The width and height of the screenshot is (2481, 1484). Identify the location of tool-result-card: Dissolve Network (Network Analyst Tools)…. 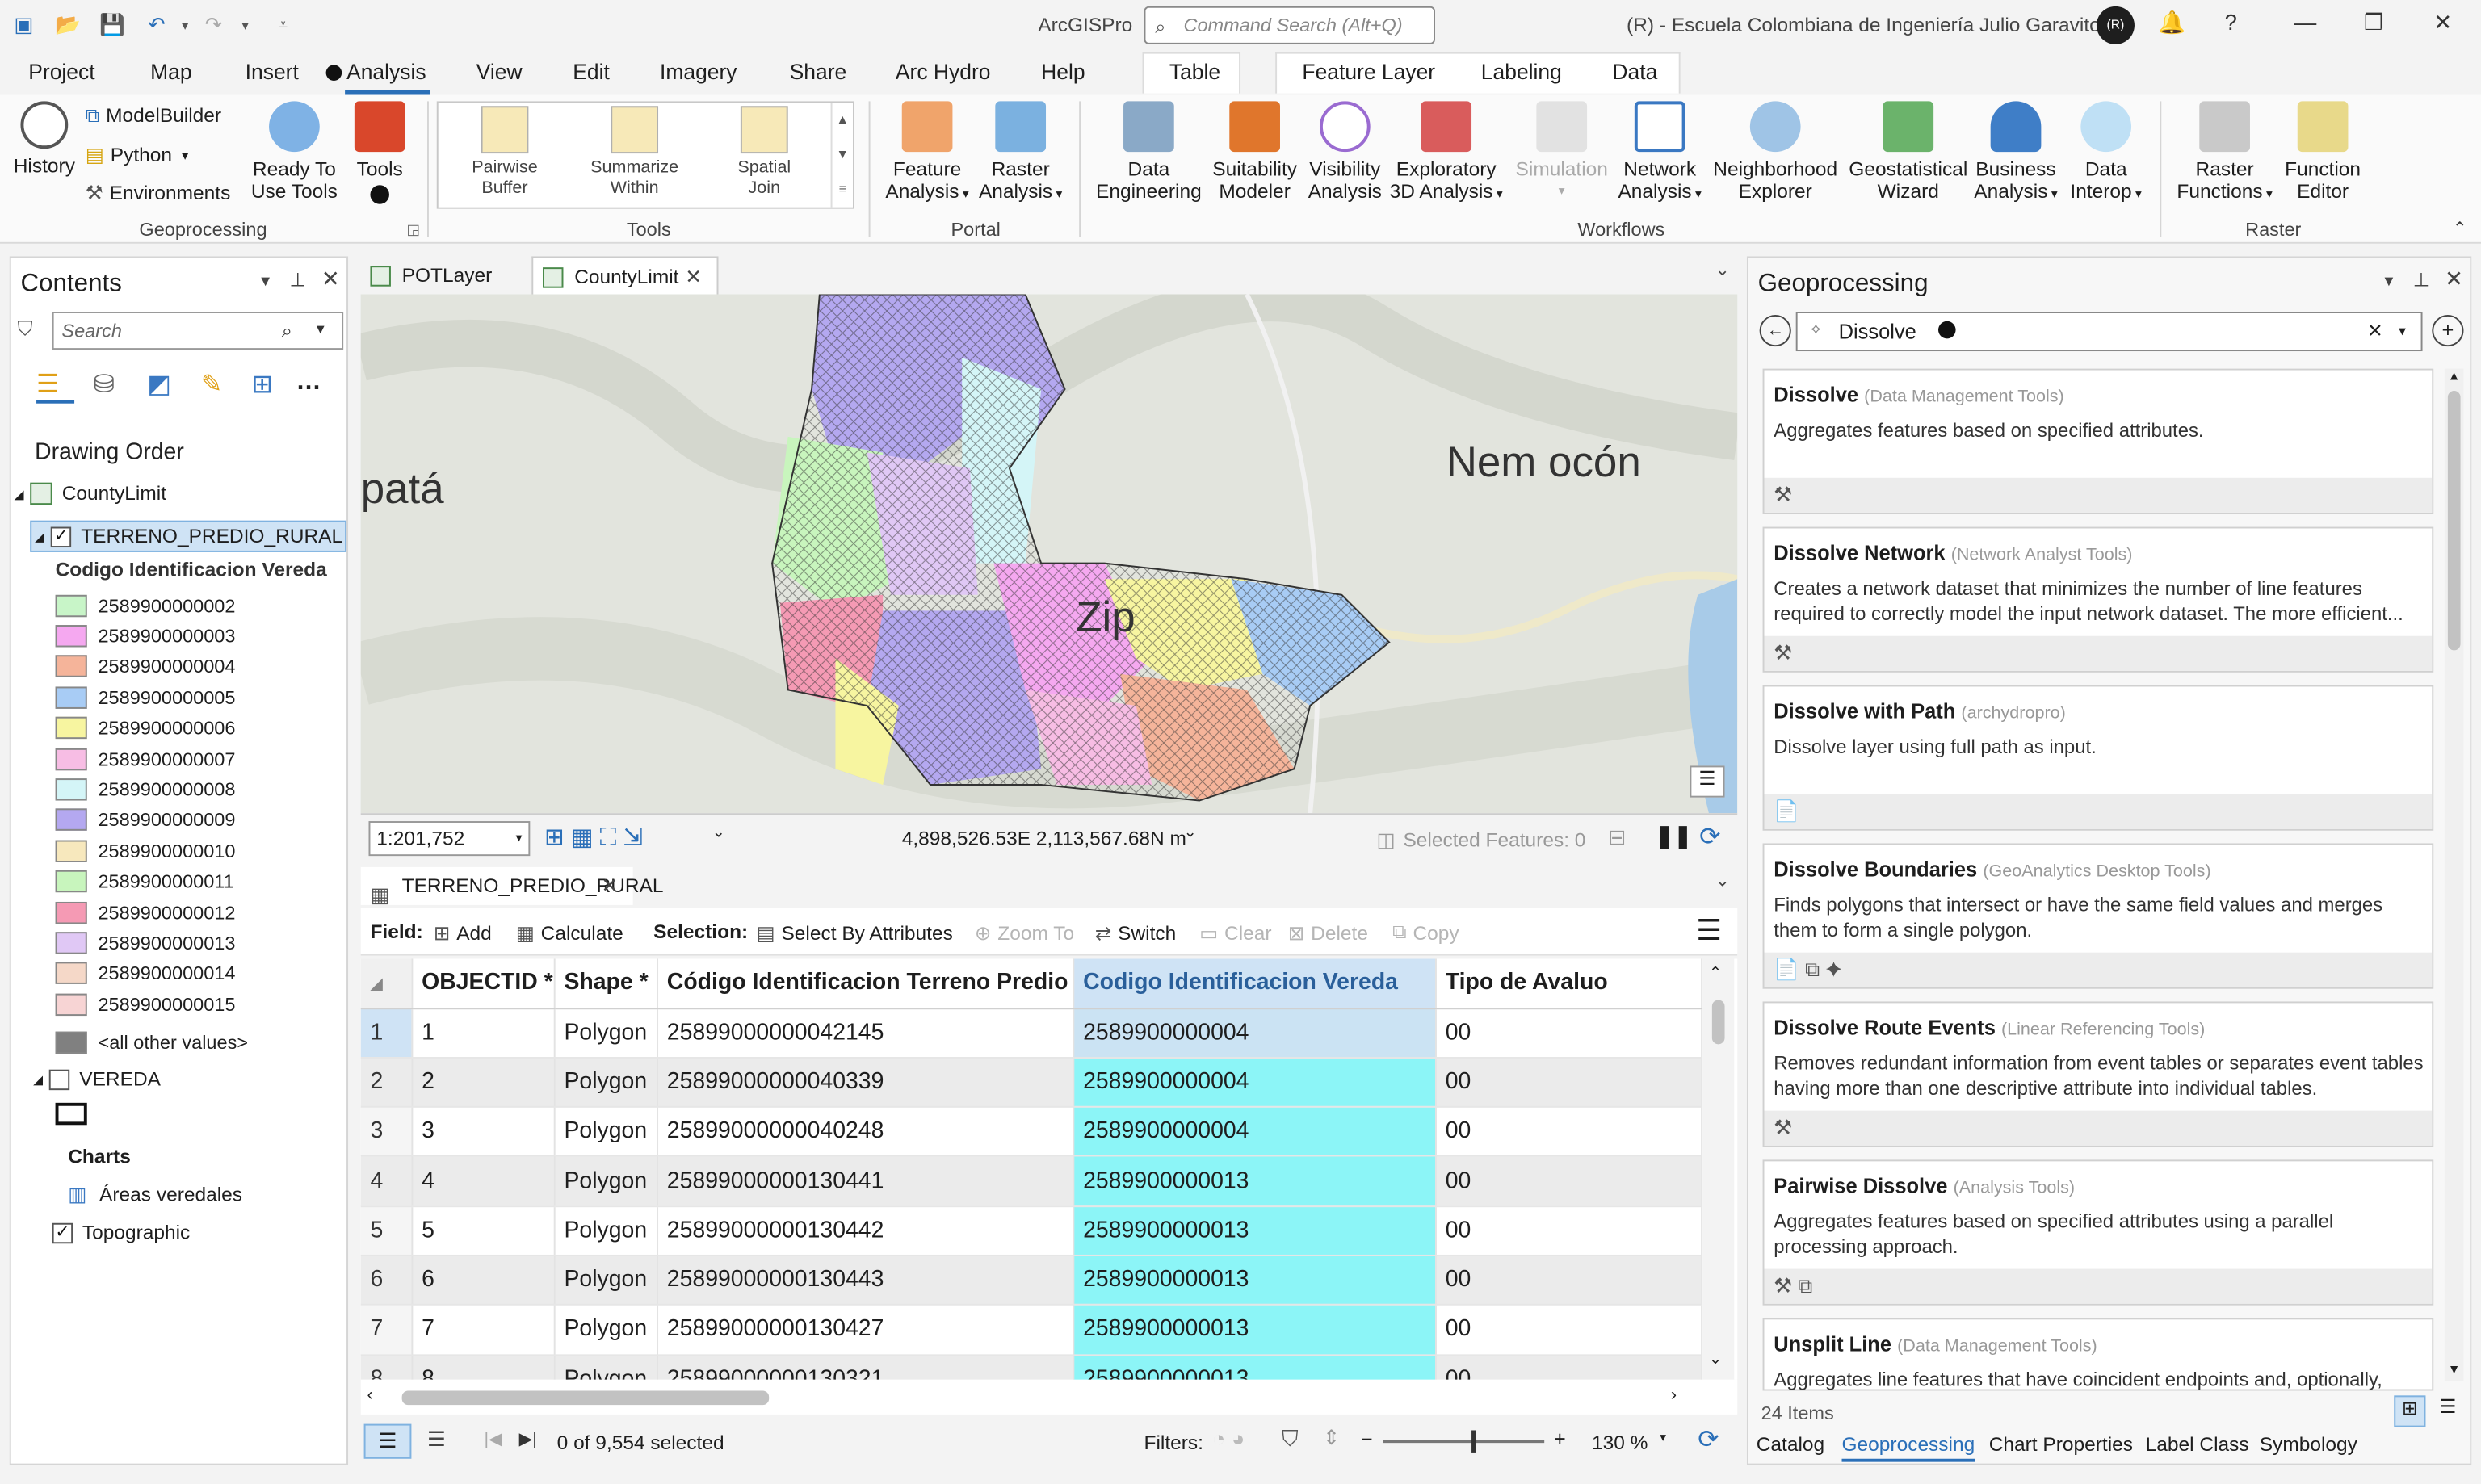
(2098, 599).